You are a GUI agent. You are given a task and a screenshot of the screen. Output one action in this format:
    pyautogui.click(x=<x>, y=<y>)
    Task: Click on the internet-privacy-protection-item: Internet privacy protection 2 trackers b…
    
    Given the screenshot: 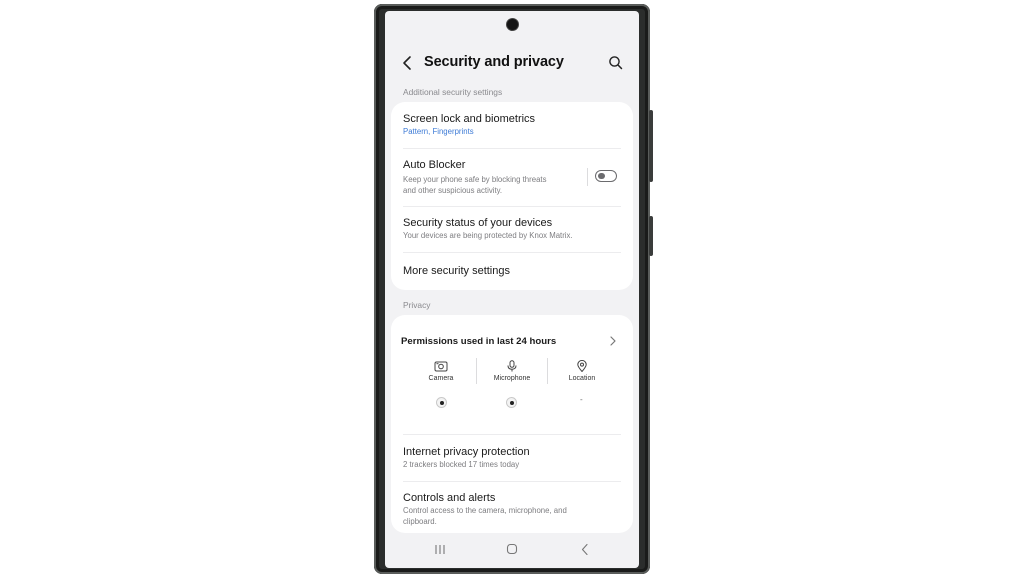 What is the action you would take?
    pyautogui.click(x=512, y=457)
    